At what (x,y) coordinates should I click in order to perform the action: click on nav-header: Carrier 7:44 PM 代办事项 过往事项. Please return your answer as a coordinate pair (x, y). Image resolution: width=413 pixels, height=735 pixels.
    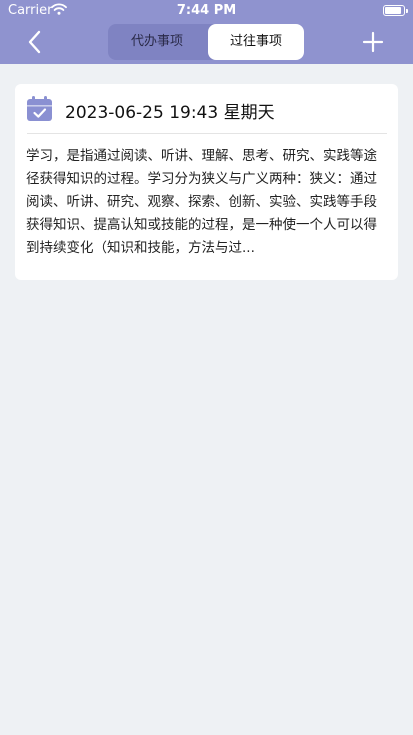
    Looking at the image, I should click on (206, 32).